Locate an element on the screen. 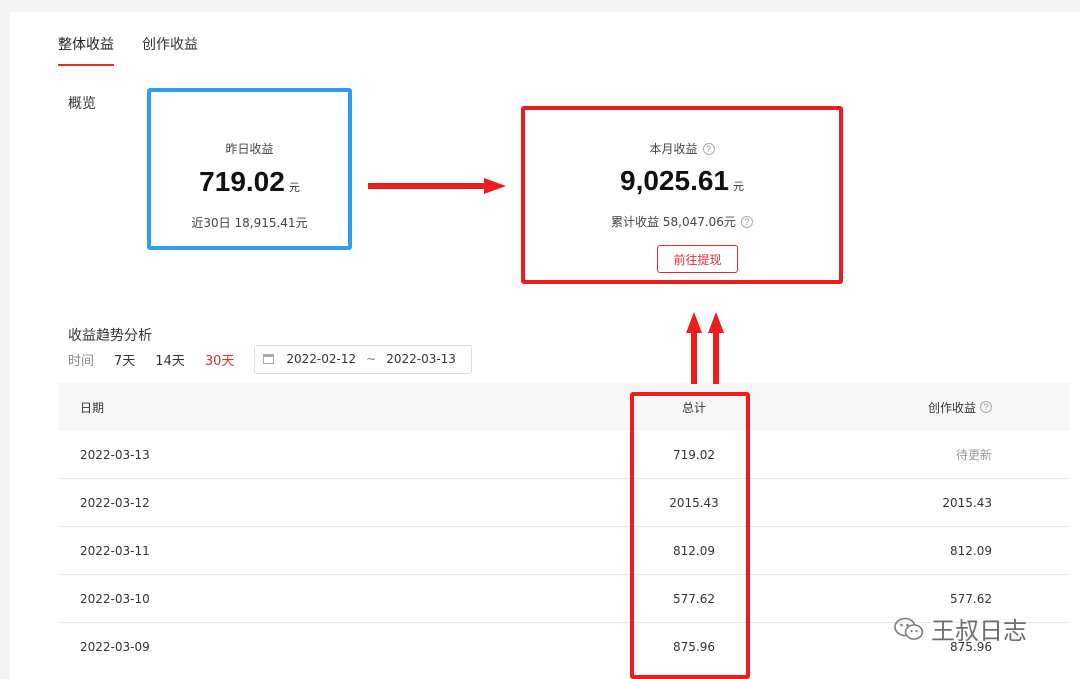 The width and height of the screenshot is (1080, 679). row-total: 577.62 is located at coordinates (694, 598).